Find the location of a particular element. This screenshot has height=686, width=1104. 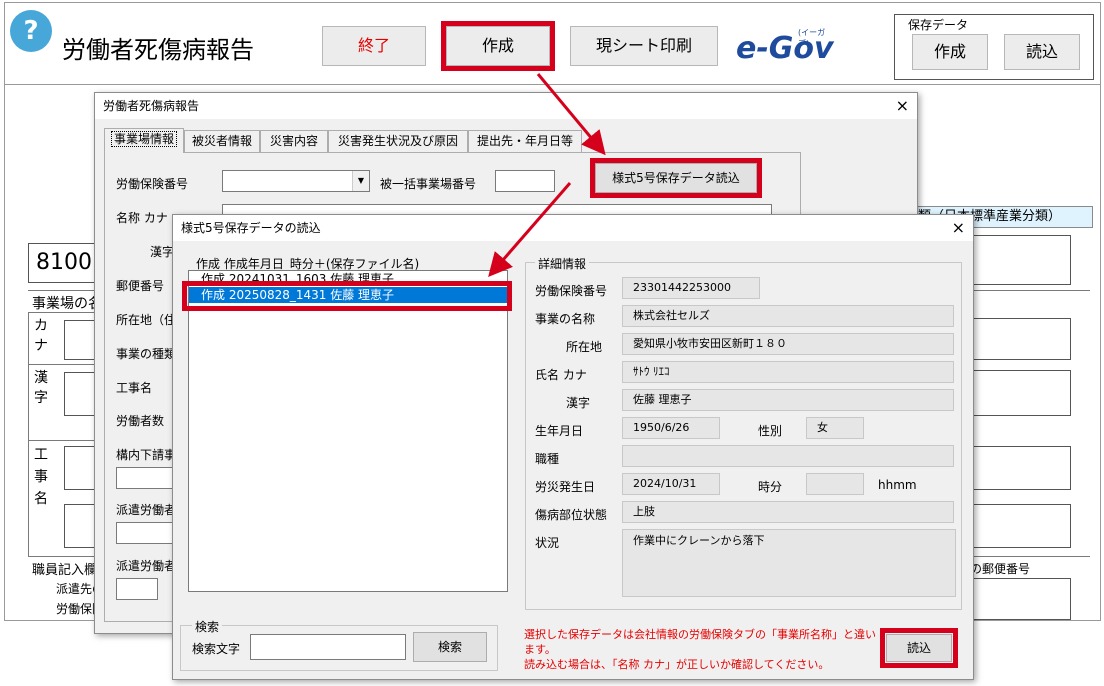

detail-business-name: 株式会社セルズ is located at coordinates (788, 316).